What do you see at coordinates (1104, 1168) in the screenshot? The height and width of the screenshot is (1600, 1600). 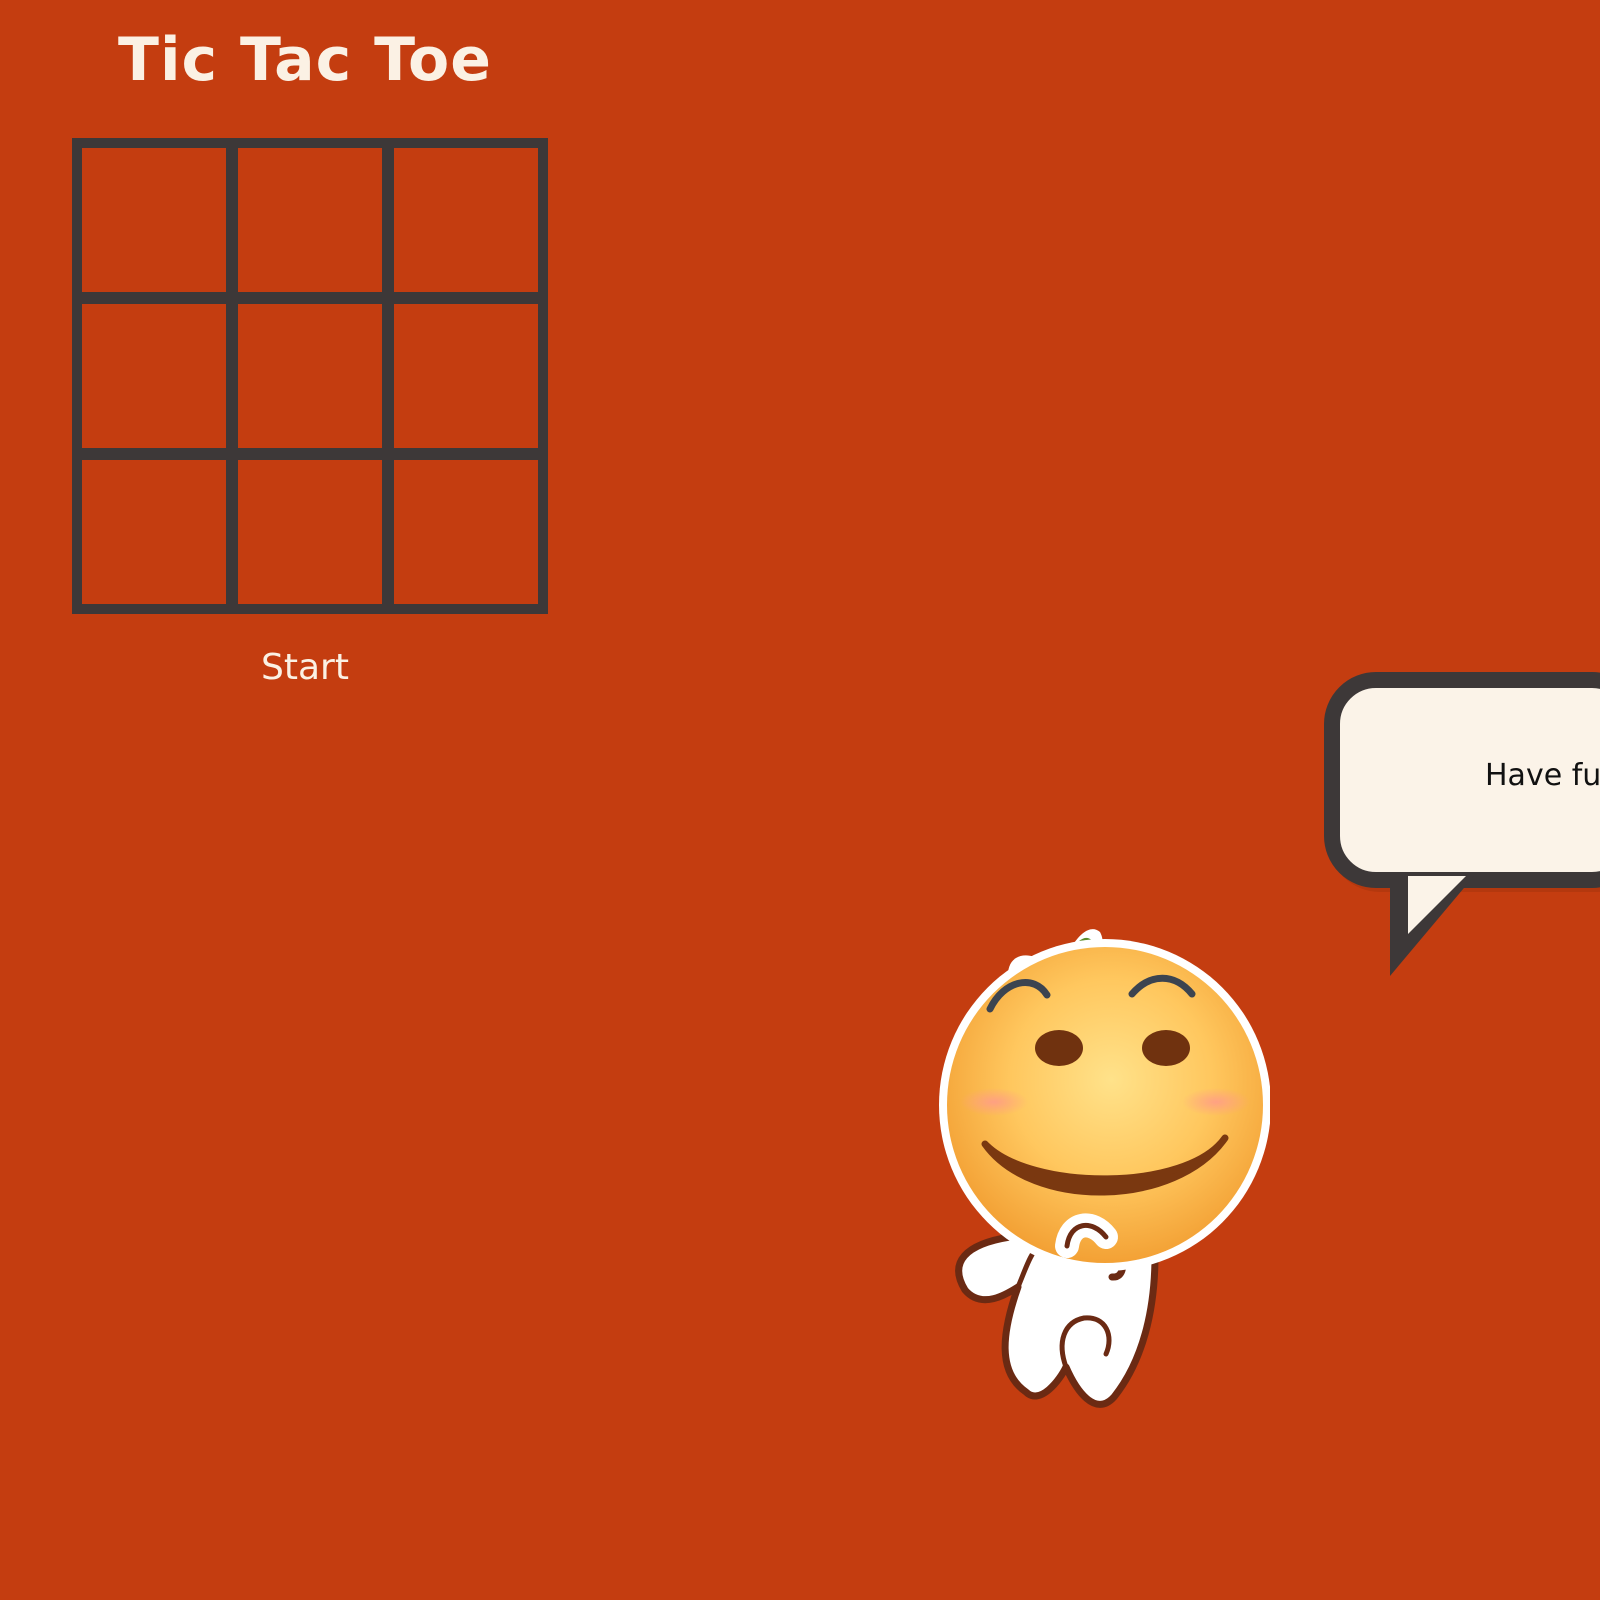 I see `orange-mascot-icon` at bounding box center [1104, 1168].